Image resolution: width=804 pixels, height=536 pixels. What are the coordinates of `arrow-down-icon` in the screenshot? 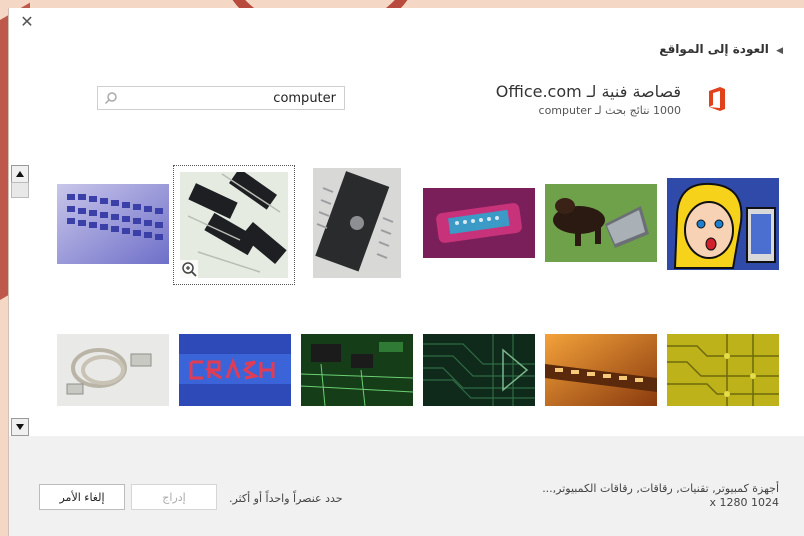 It's located at (20, 427).